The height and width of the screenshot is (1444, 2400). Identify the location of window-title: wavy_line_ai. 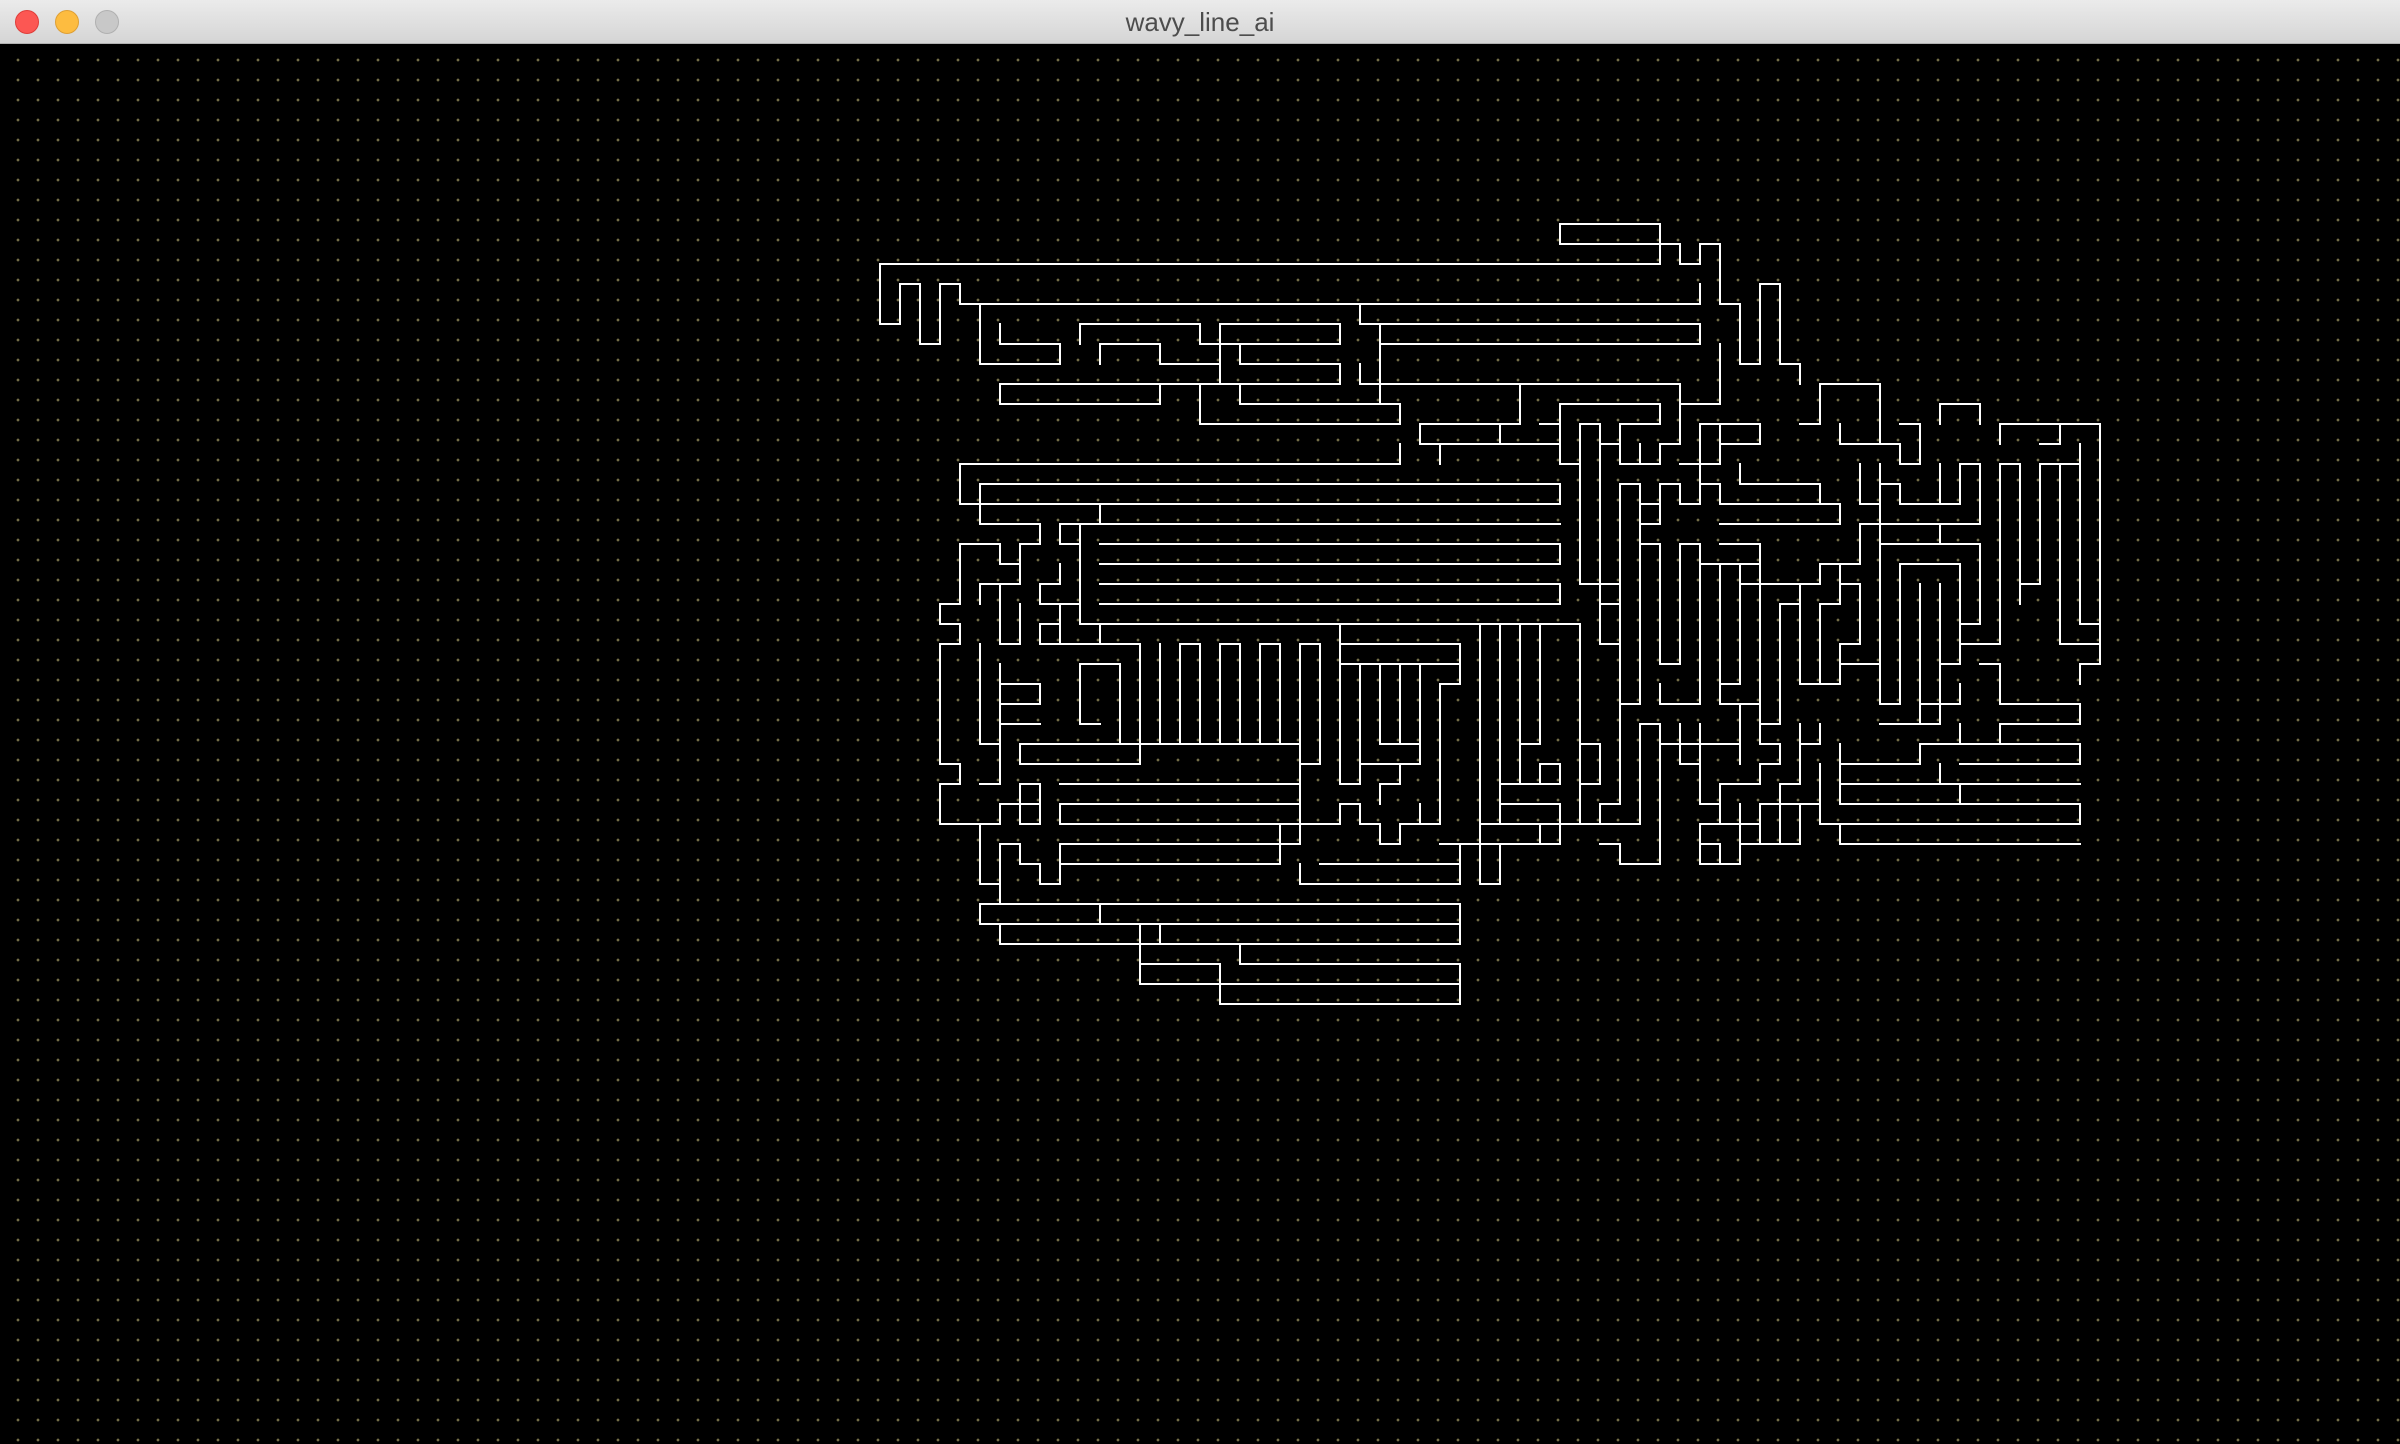
(1200, 22).